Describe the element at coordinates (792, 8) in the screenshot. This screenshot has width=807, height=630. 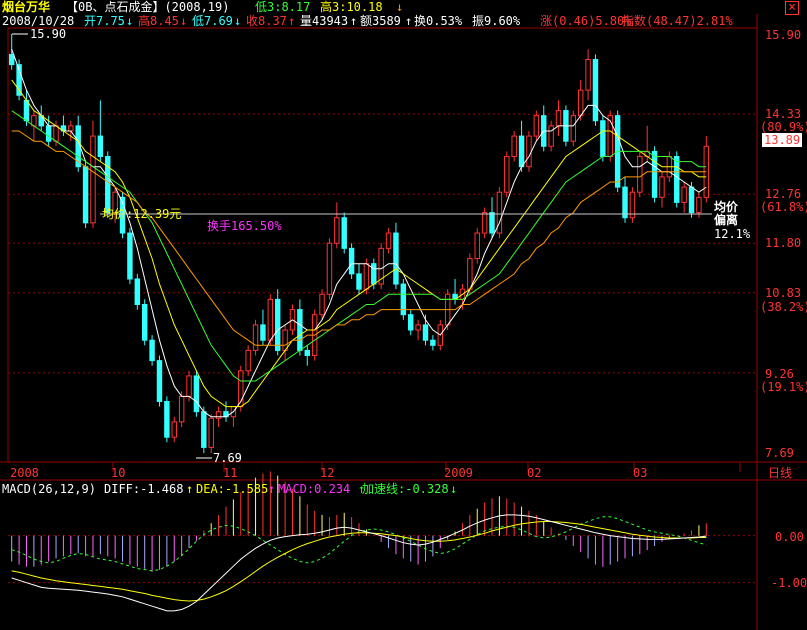
I see `close-icon: ×` at that location.